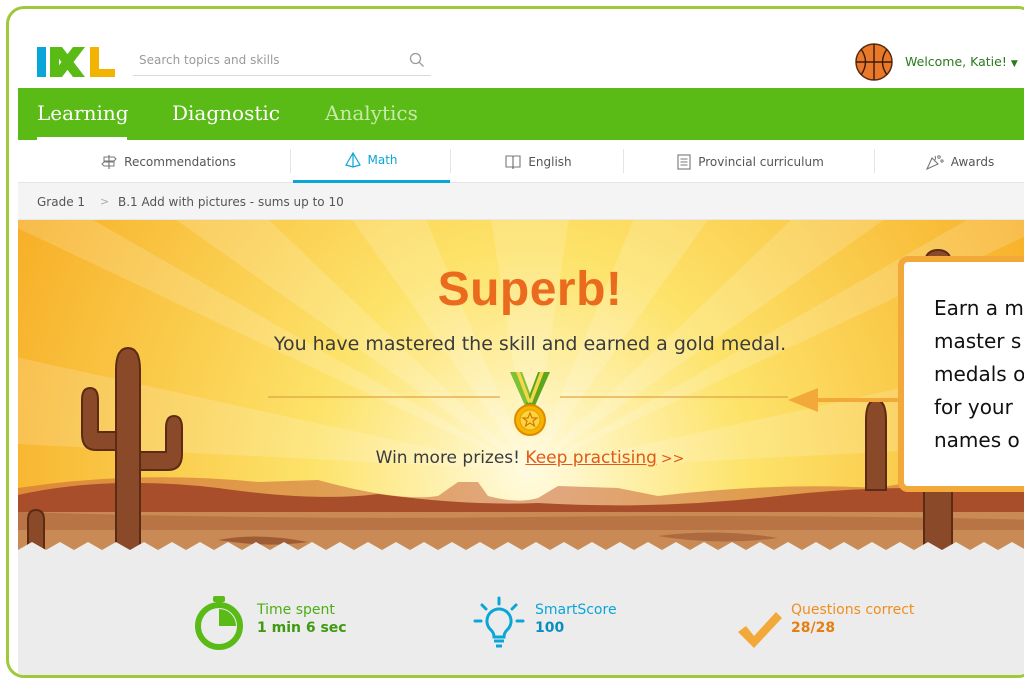 The height and width of the screenshot is (682, 1024). I want to click on gold-medal-icon, so click(530, 404).